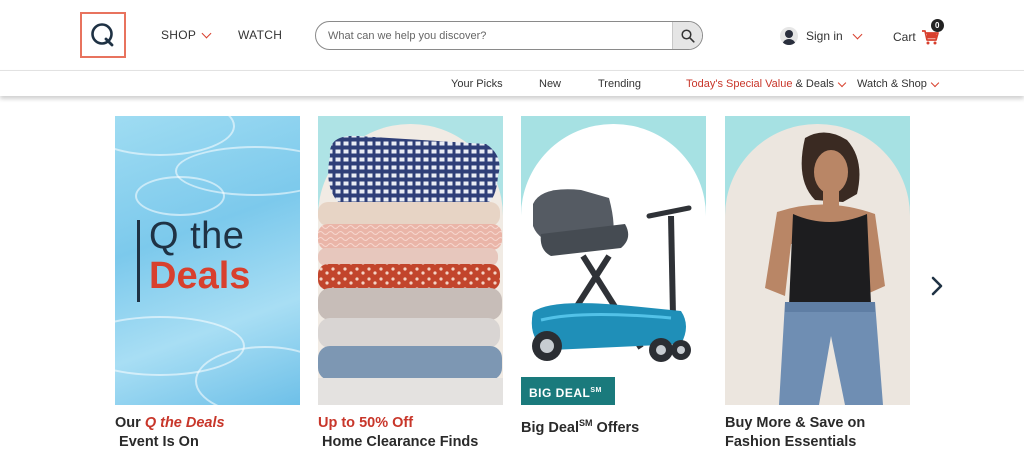 The height and width of the screenshot is (469, 1024). Describe the element at coordinates (184, 423) in the screenshot. I see `caption-accent: Q the Deals` at that location.